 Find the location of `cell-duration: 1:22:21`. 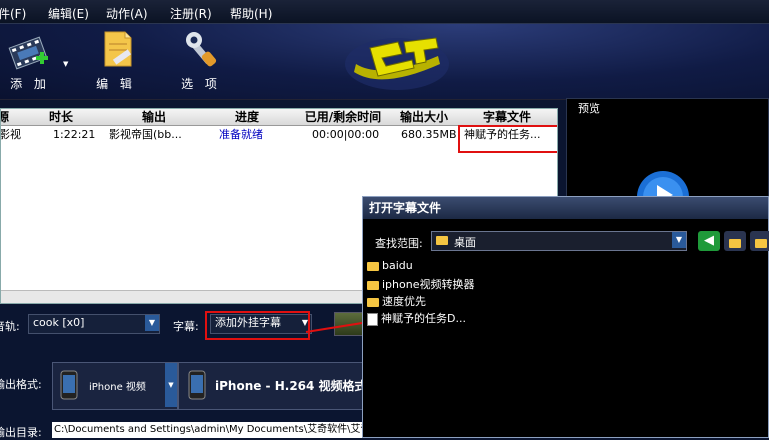

cell-duration: 1:22:21 is located at coordinates (74, 134).